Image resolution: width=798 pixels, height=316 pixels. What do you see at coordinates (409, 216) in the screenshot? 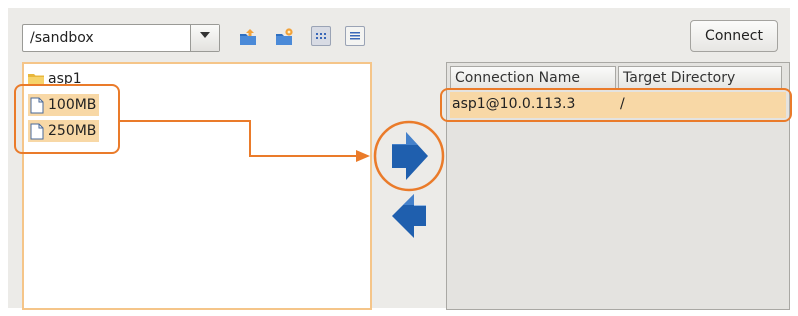
I see `arrow-left-icon` at bounding box center [409, 216].